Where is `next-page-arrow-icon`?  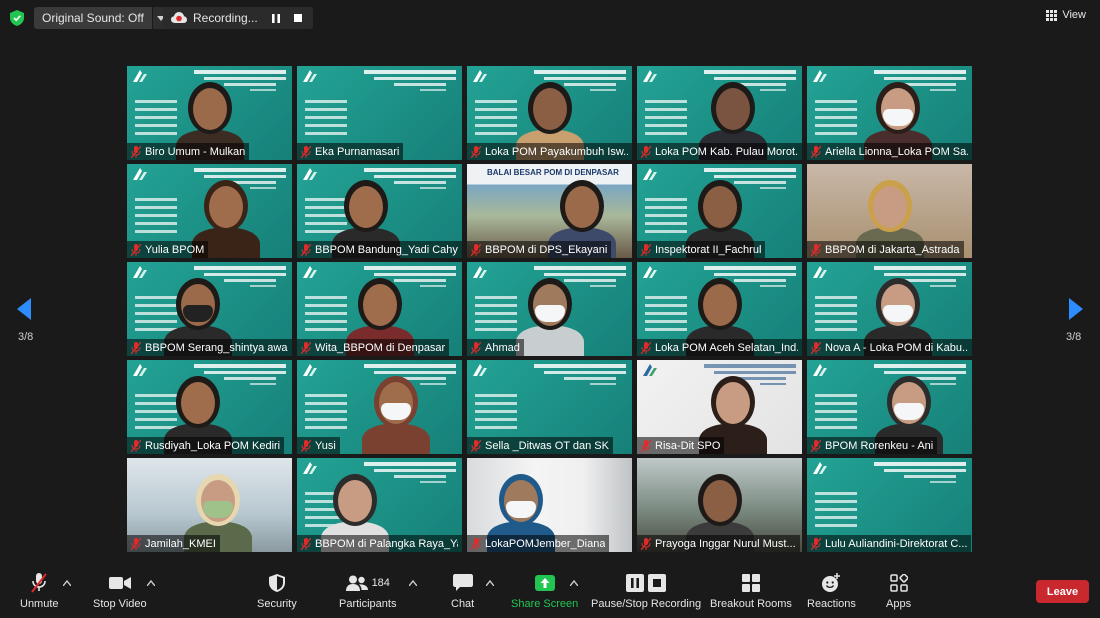 next-page-arrow-icon is located at coordinates (1076, 309).